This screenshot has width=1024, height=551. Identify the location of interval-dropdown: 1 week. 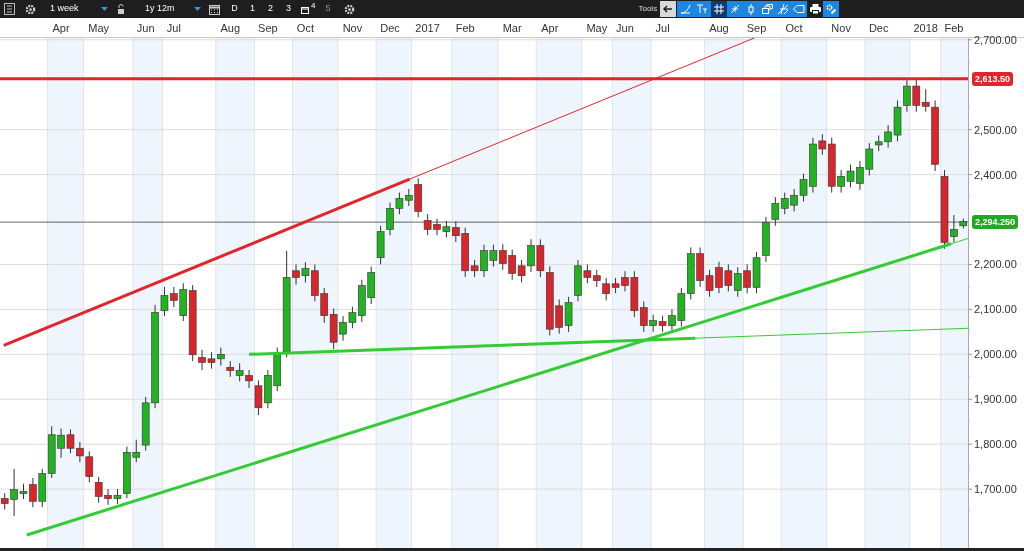
(79, 9).